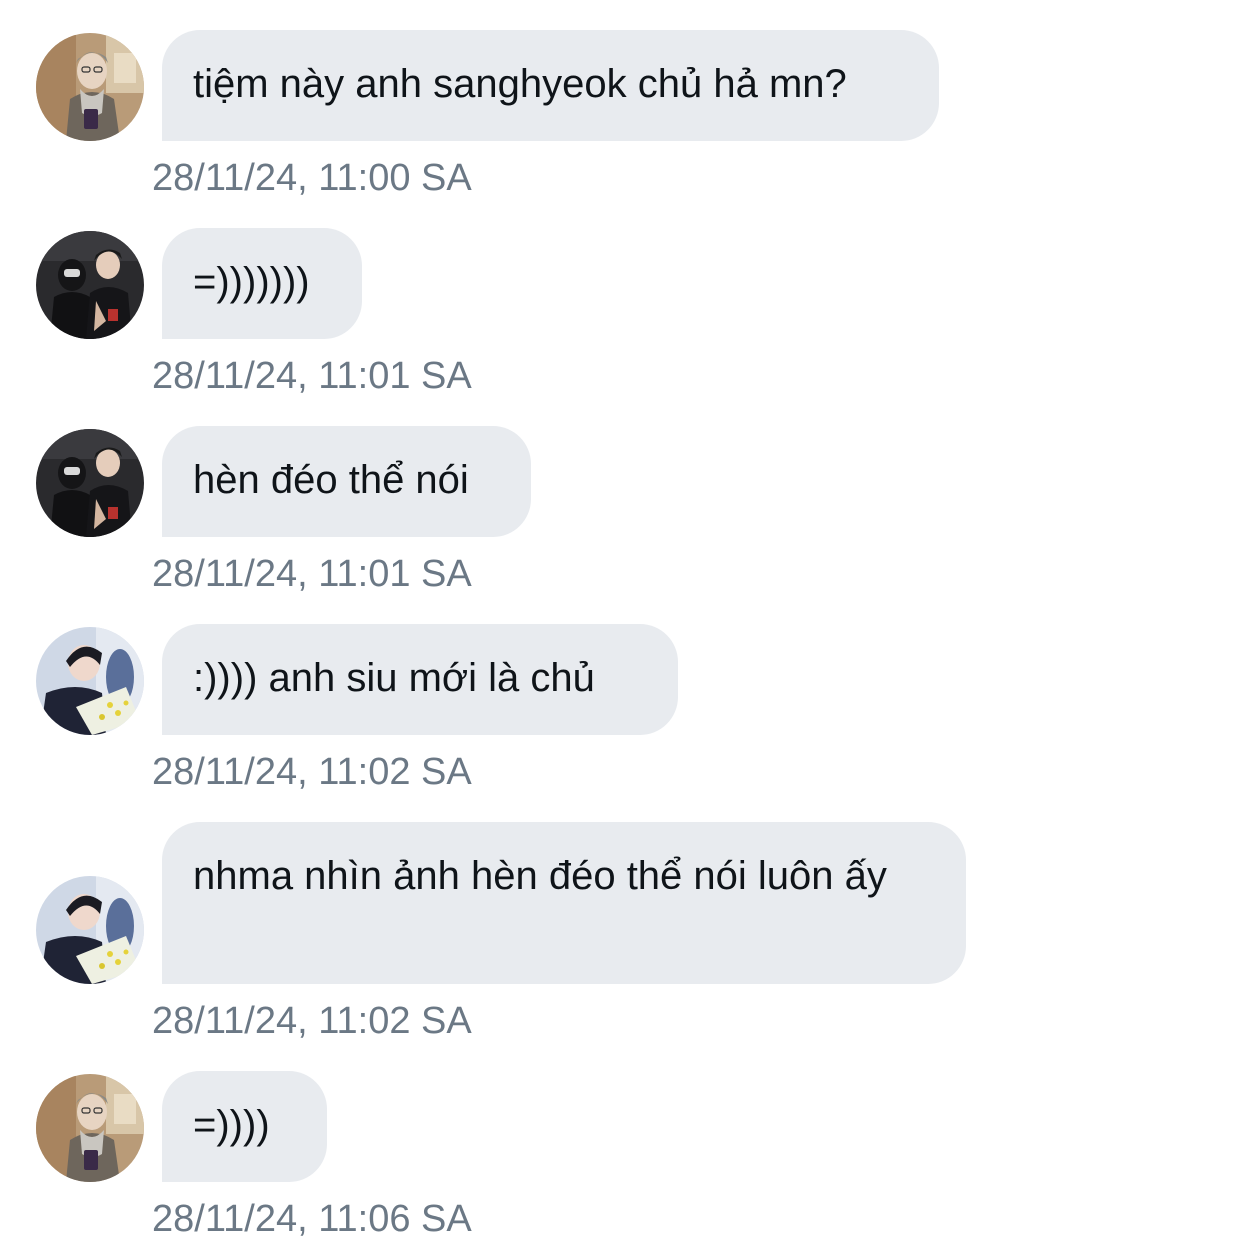  Describe the element at coordinates (312, 1219) in the screenshot. I see `message-timestamp: 28/11/24, 11:06 SA` at that location.